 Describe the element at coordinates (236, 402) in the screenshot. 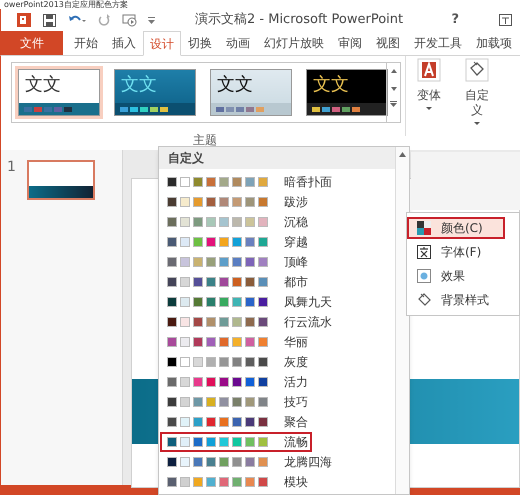

I see `color-scheme-item: 技巧` at that location.